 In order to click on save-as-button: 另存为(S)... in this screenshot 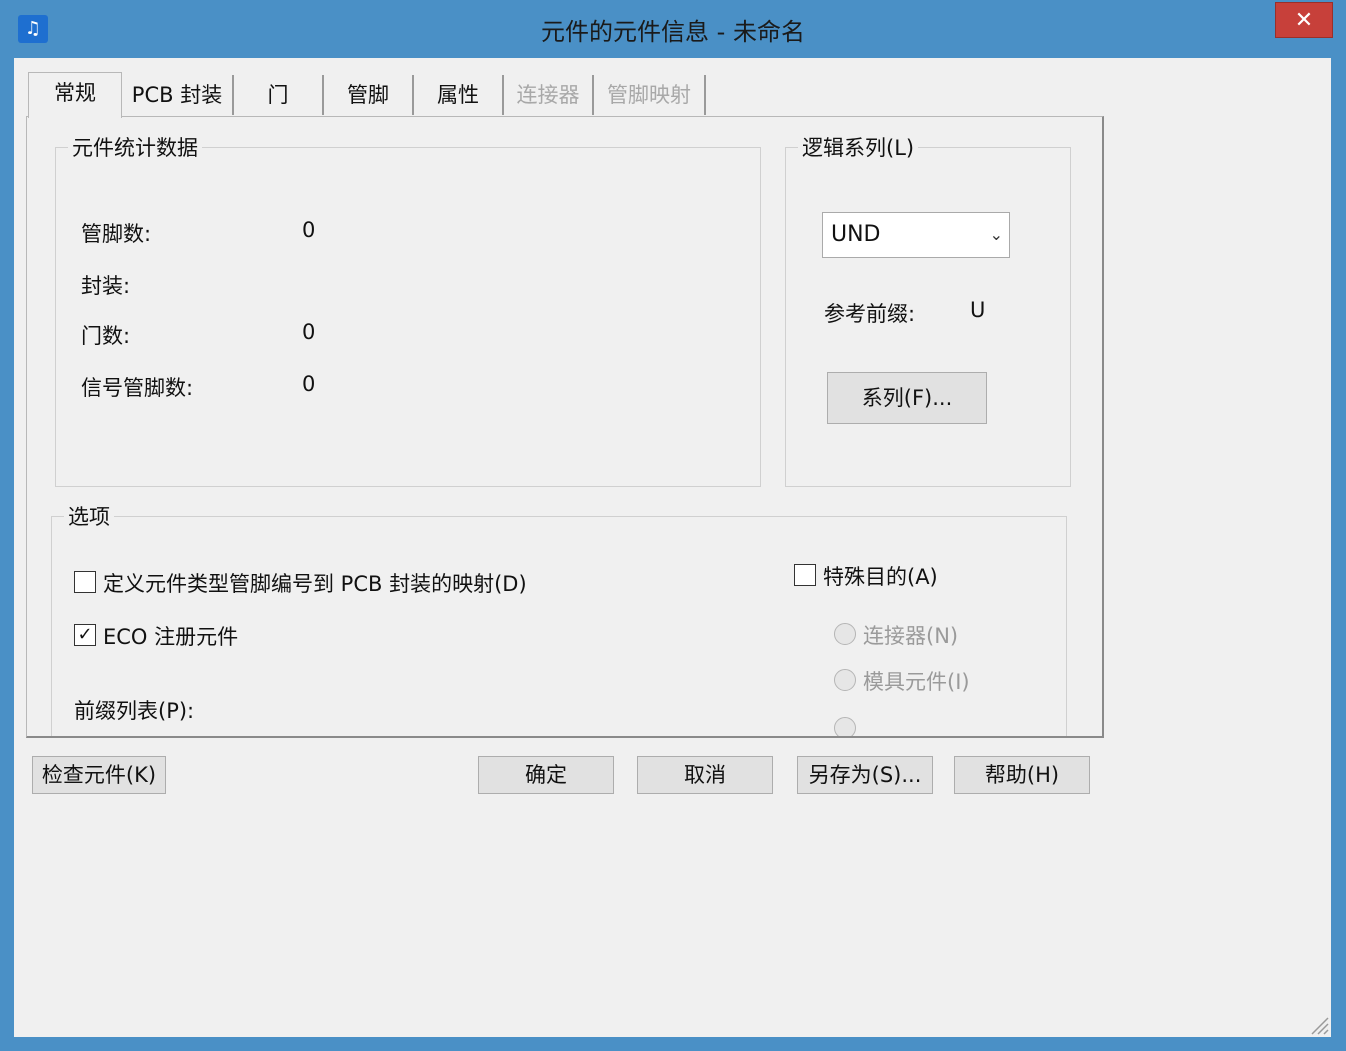, I will do `click(865, 775)`.